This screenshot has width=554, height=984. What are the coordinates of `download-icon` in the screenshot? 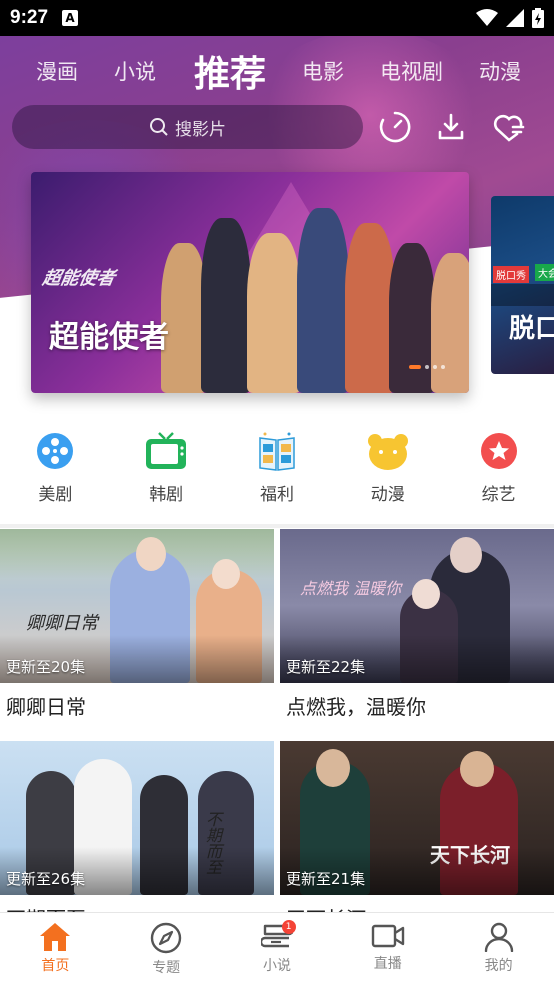 It's located at (451, 126).